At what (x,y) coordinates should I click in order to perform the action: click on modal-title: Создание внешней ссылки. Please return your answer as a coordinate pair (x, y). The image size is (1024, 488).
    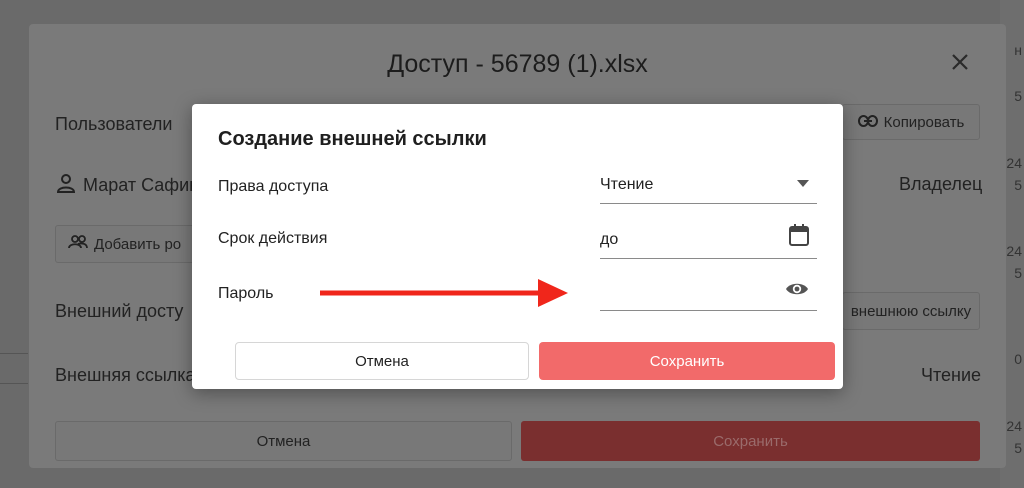
    Looking at the image, I should click on (352, 139).